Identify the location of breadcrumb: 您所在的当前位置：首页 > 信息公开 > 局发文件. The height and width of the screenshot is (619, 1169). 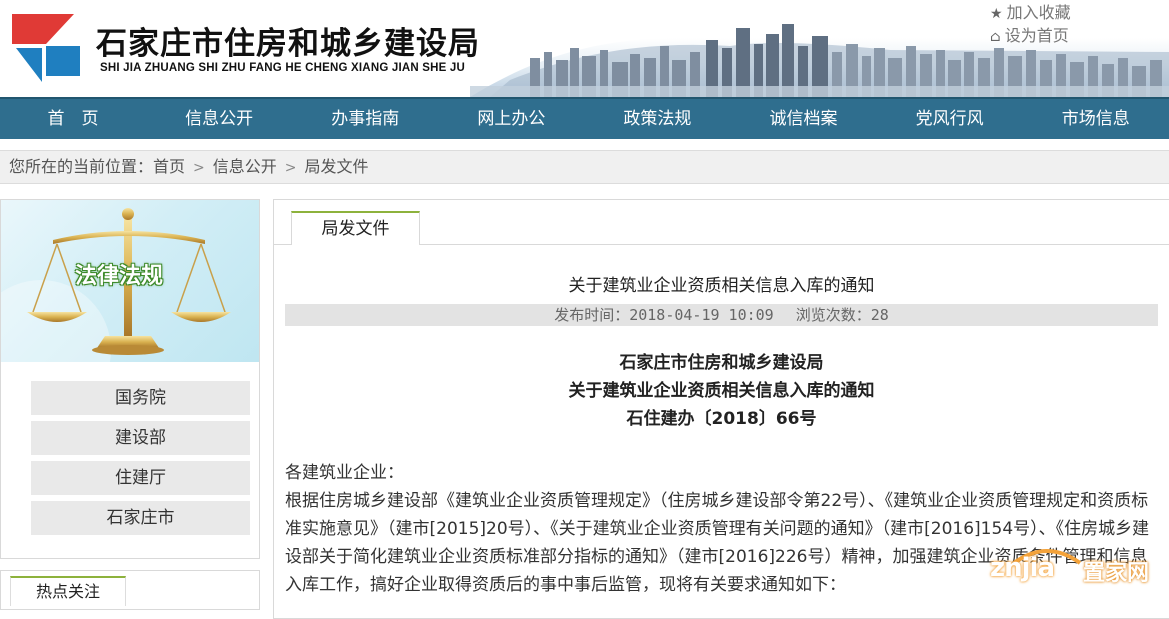
(584, 167).